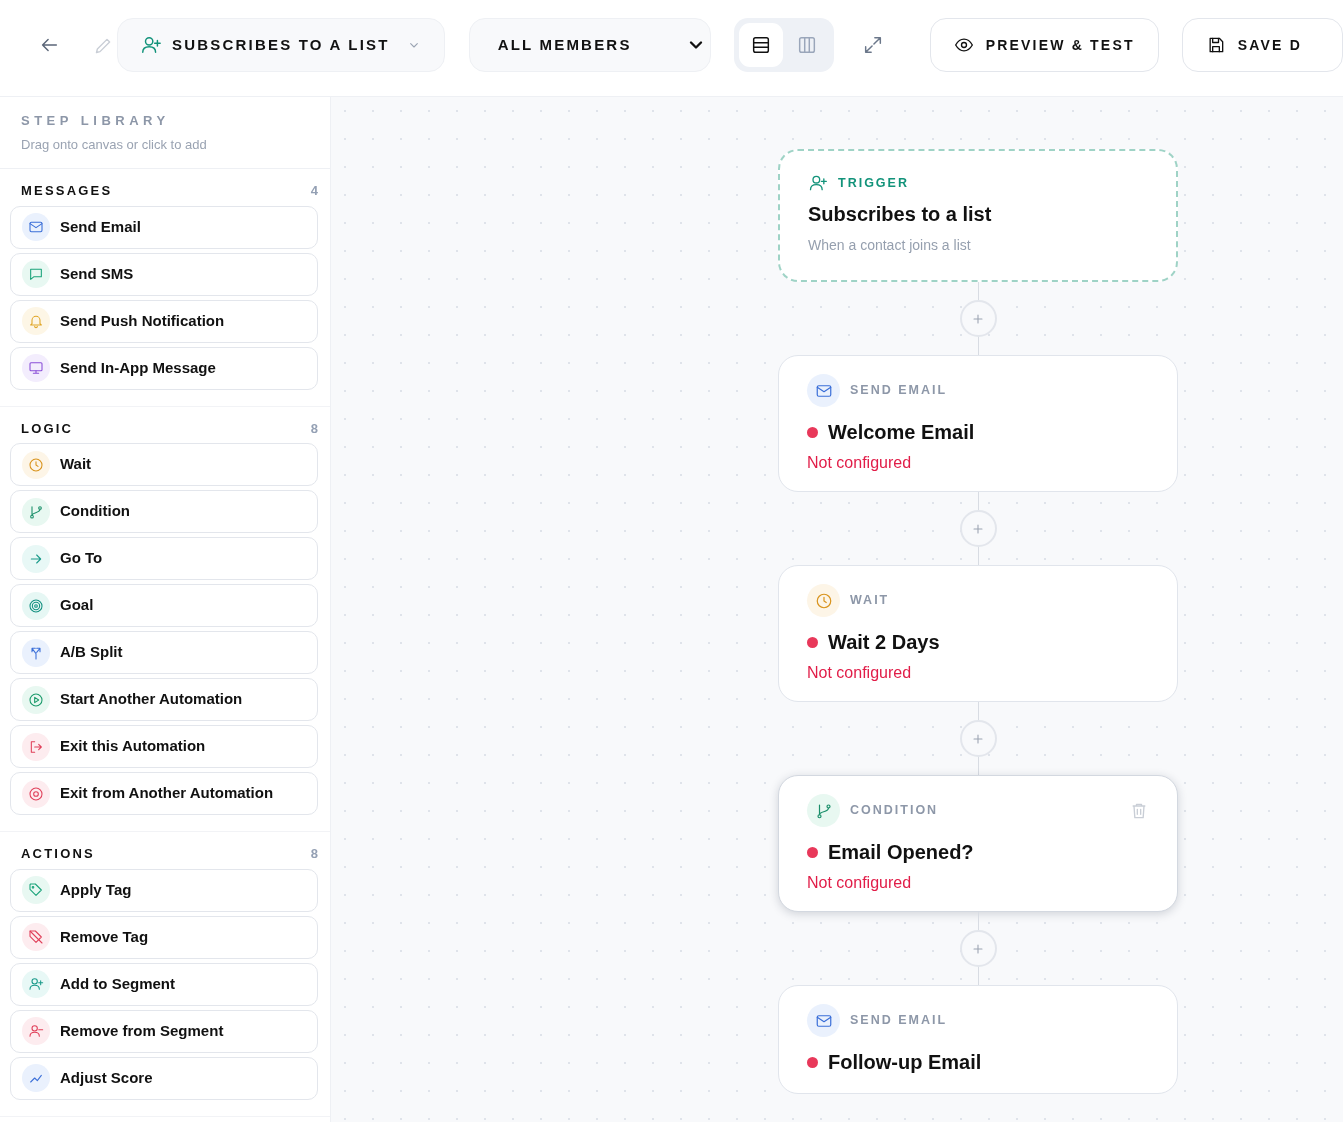  What do you see at coordinates (164, 321) in the screenshot?
I see `library-step: Send Push Notification` at bounding box center [164, 321].